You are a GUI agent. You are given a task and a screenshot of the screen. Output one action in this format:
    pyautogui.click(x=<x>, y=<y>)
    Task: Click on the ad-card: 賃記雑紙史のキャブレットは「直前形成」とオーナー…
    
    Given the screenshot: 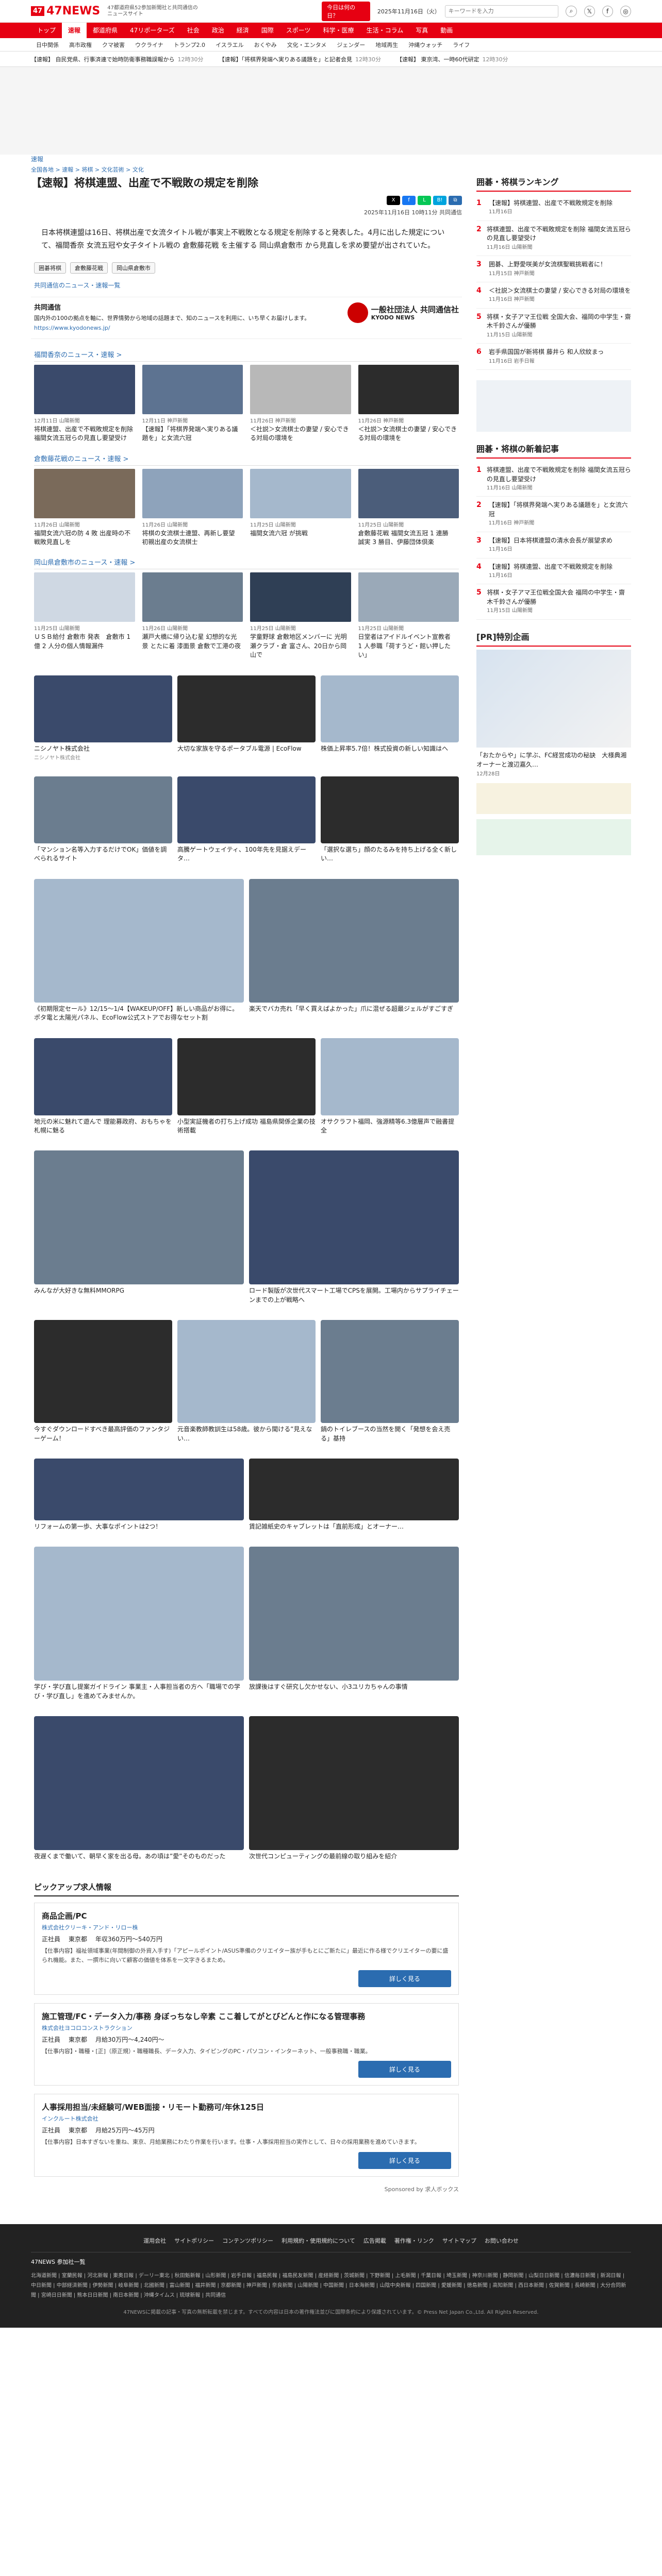 What is the action you would take?
    pyautogui.click(x=354, y=1494)
    